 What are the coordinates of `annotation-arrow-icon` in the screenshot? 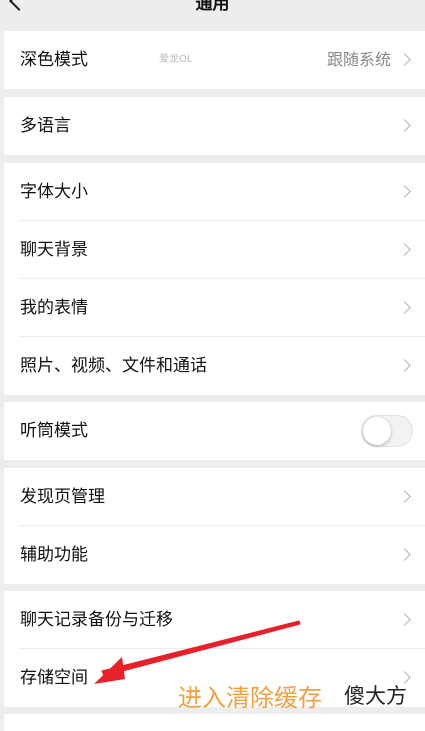 It's located at (197, 652).